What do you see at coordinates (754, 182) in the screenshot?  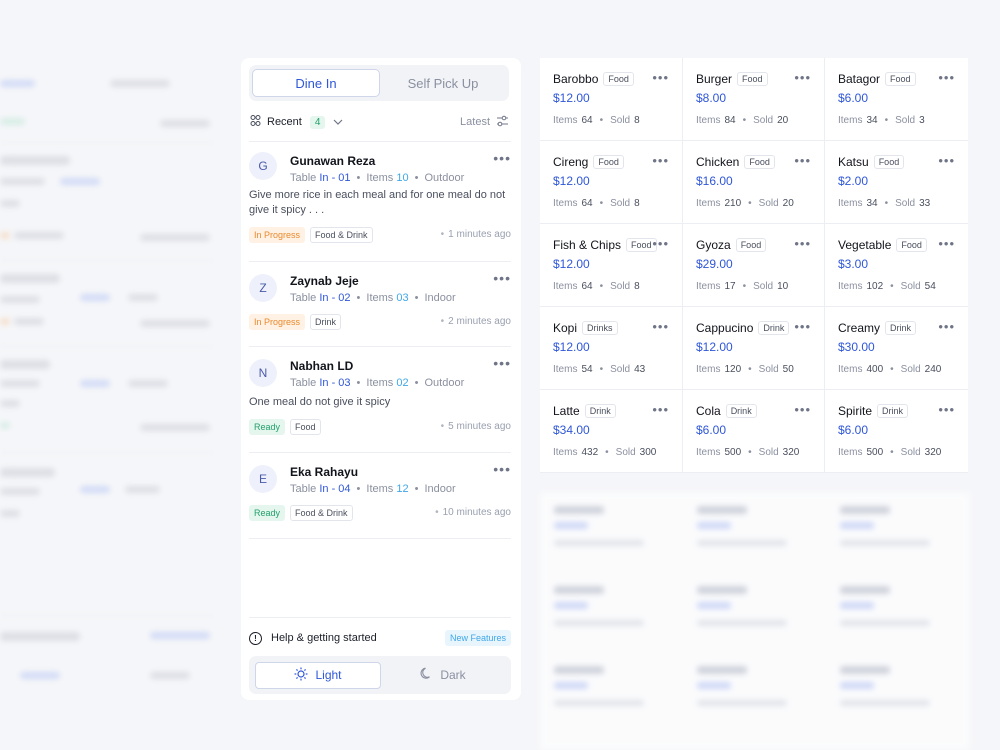 I see `menu-item-card: Chicken Food ••• $16.00 Items 210 • Sold 20` at bounding box center [754, 182].